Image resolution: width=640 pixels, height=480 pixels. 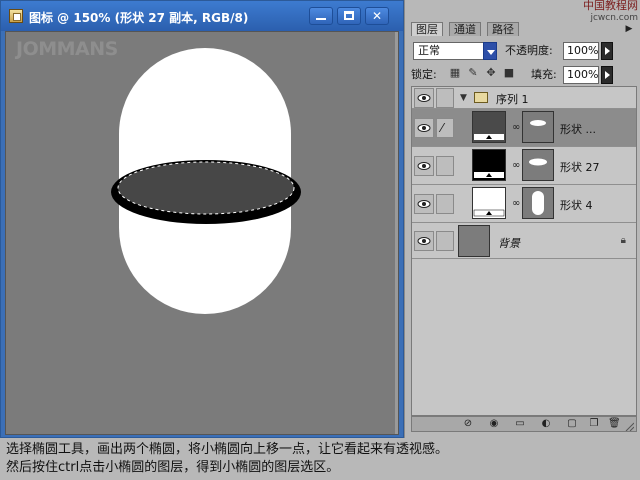 I want to click on lock-label: 锁定:, so click(x=424, y=74).